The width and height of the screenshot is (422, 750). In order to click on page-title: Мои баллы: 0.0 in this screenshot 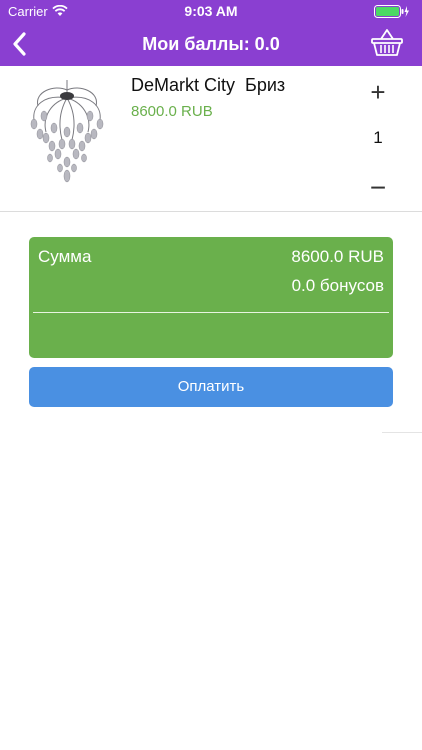, I will do `click(211, 44)`.